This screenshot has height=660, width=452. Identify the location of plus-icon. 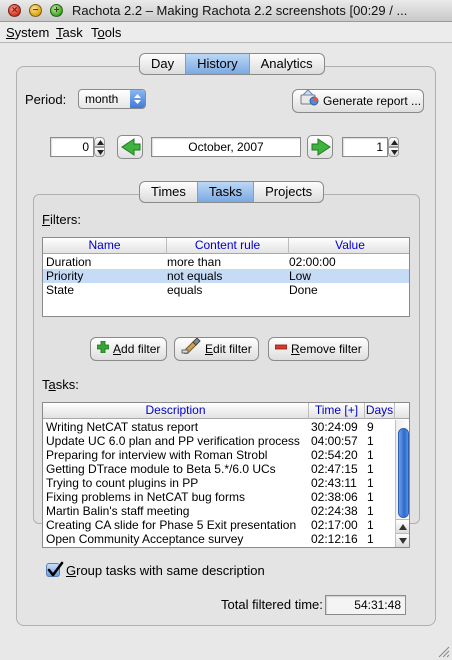
(103, 349).